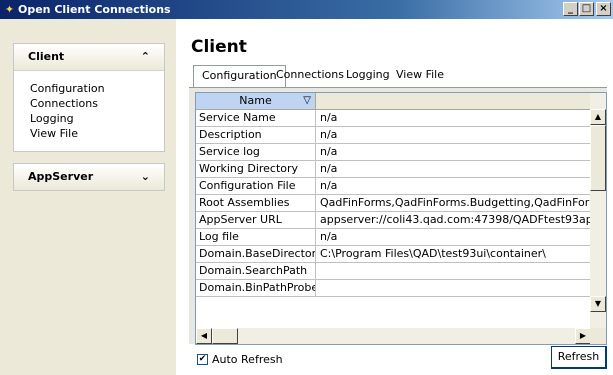 The image size is (613, 375). What do you see at coordinates (453, 254) in the screenshot?
I see `property-value-cell: C:\Program Files\QAD\test93ui\container\` at bounding box center [453, 254].